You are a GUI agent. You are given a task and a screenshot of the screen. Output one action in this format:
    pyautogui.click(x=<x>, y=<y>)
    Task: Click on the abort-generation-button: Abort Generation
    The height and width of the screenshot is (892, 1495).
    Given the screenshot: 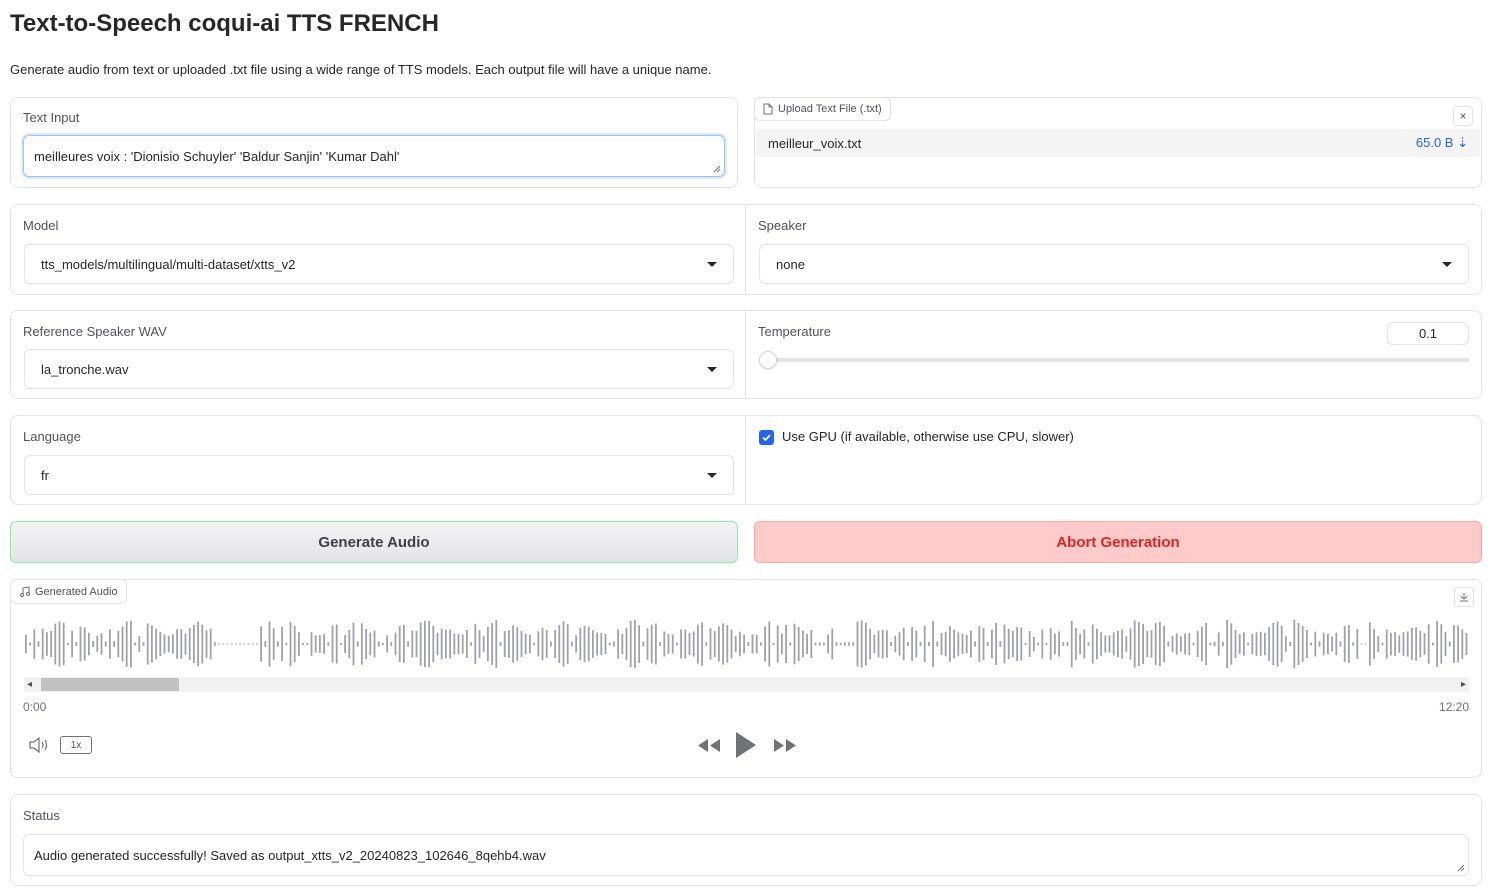 What is the action you would take?
    pyautogui.click(x=1118, y=542)
    